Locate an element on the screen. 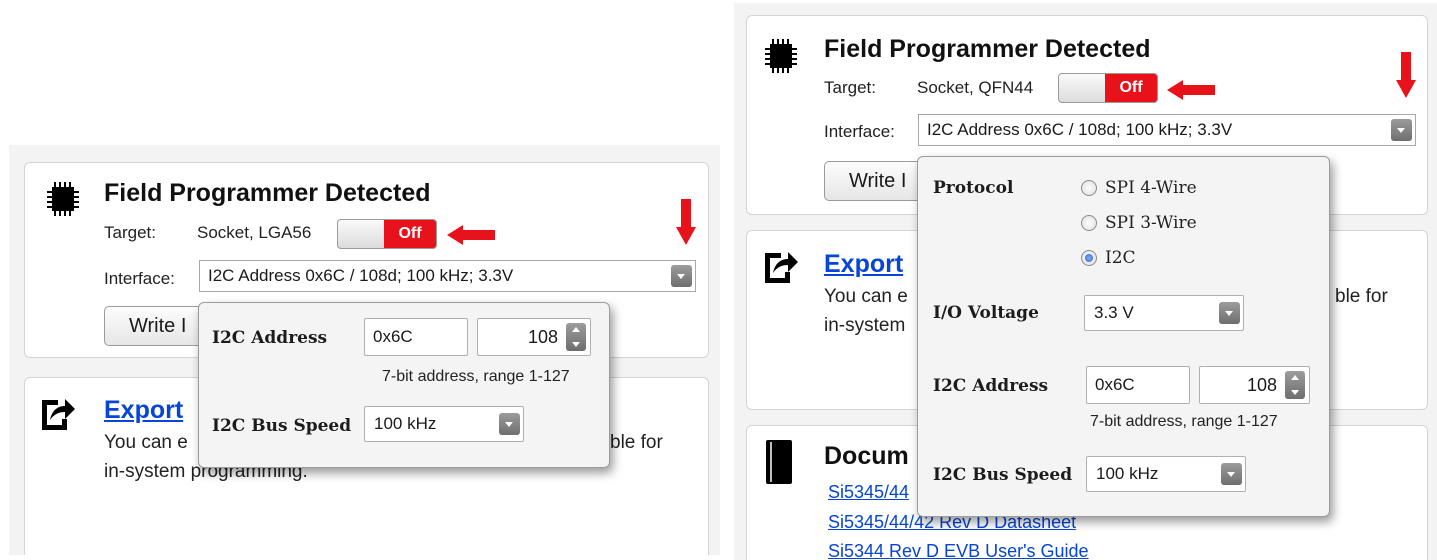 This screenshot has height=560, width=1437. io-voltage-value: 3.3 V is located at coordinates (1114, 312).